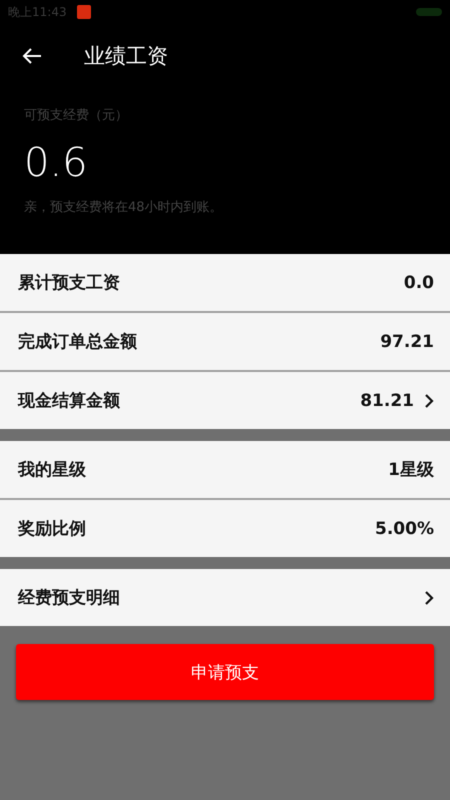 The height and width of the screenshot is (800, 450). Describe the element at coordinates (404, 528) in the screenshot. I see `row-value: 5.00%` at that location.